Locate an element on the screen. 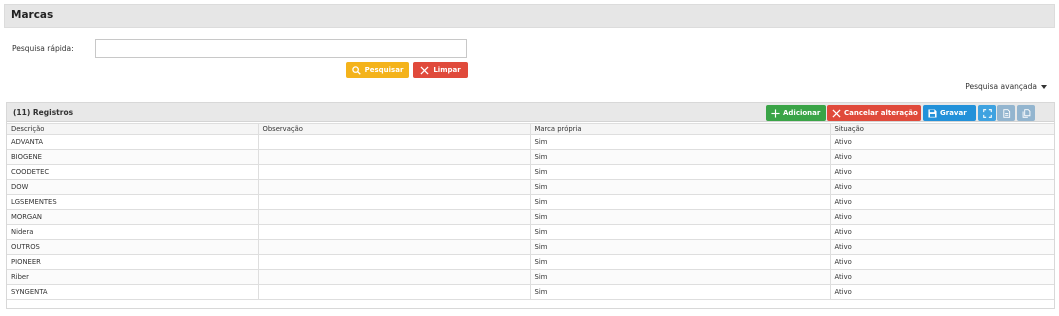 This screenshot has width=1059, height=316. plus-icon is located at coordinates (775, 113).